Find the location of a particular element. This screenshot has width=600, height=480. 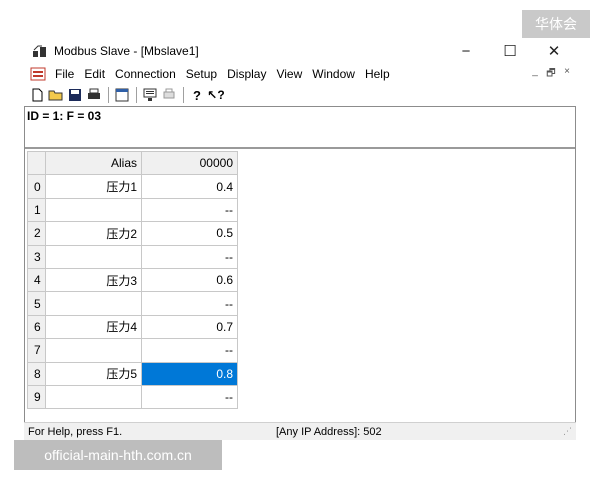

row-header: 2 is located at coordinates (36, 233).